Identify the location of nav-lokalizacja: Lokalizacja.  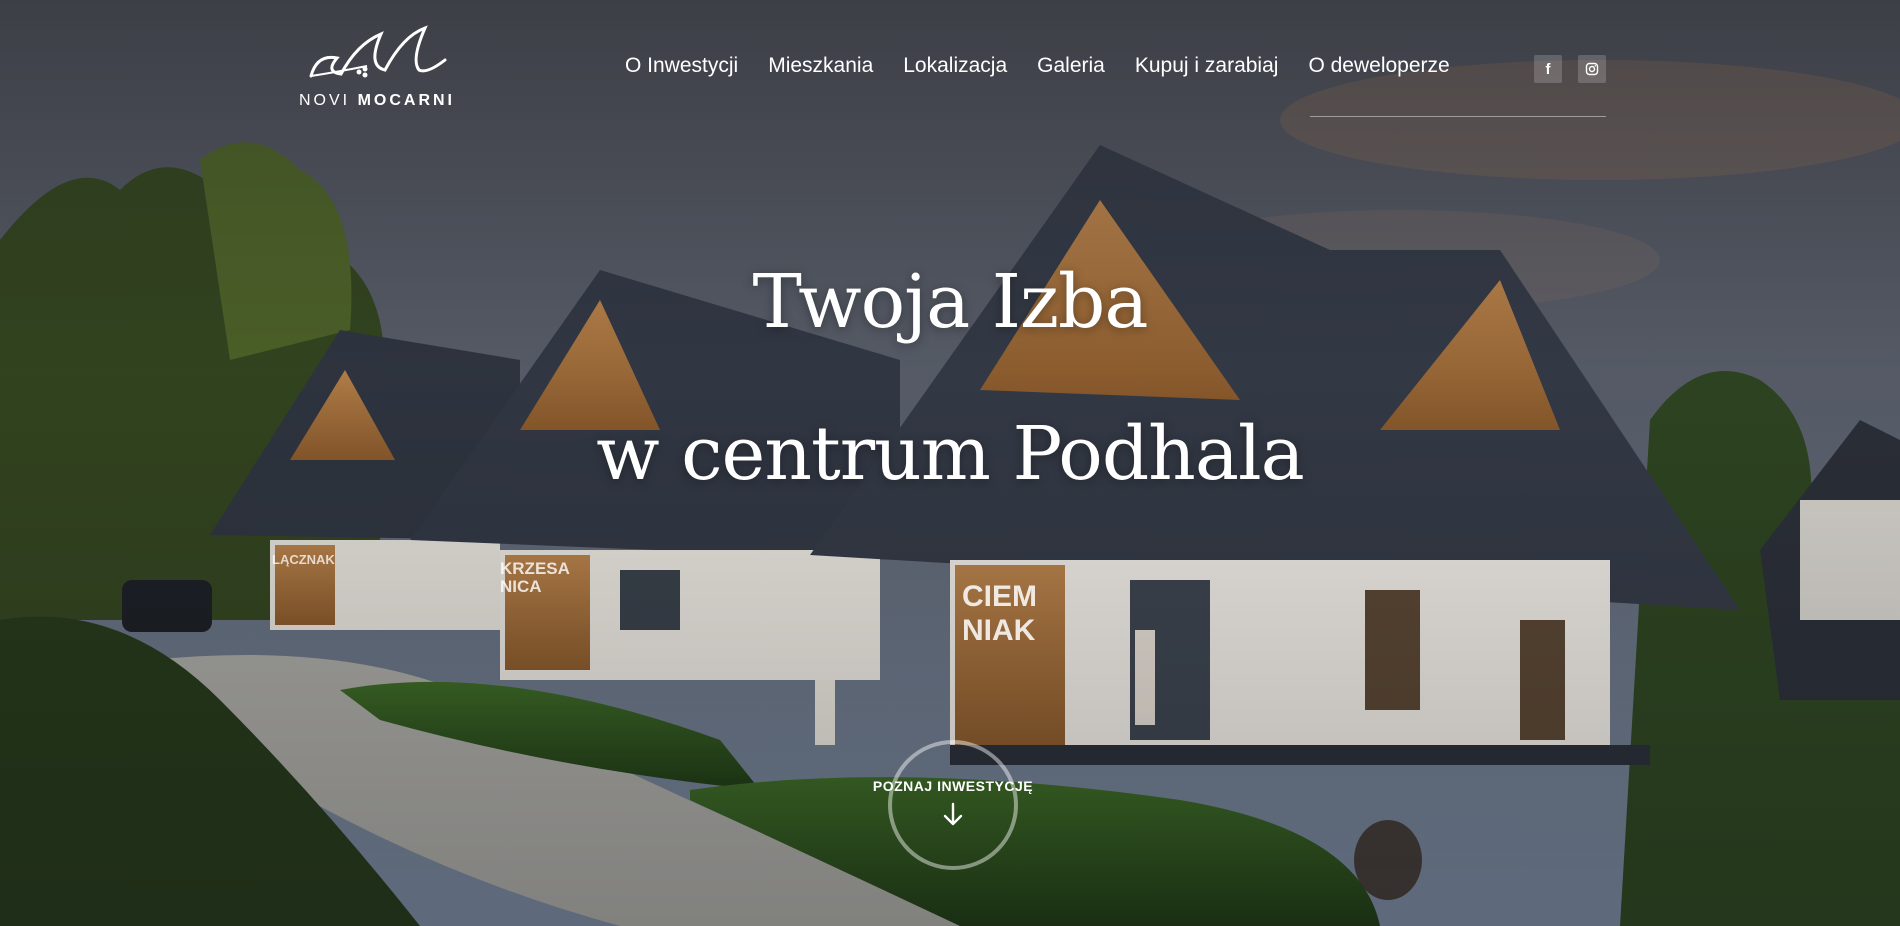
(955, 66).